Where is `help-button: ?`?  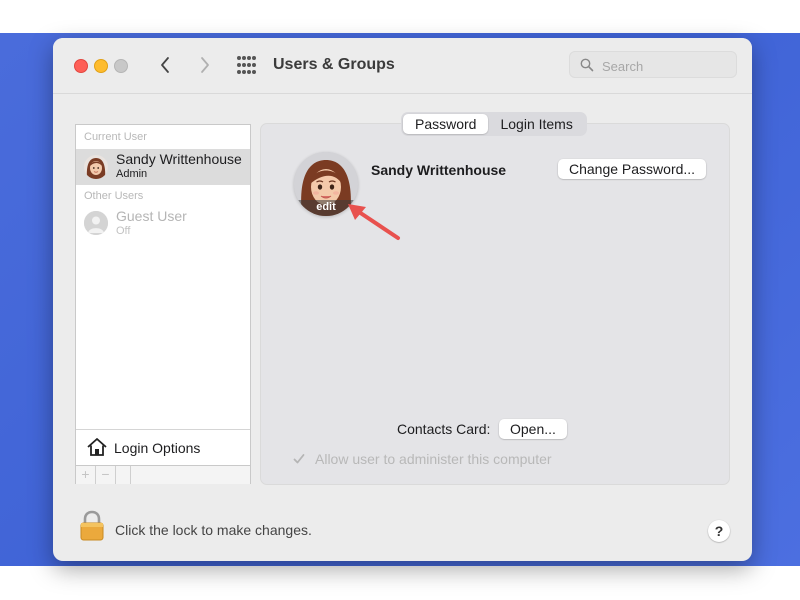 help-button: ? is located at coordinates (719, 531).